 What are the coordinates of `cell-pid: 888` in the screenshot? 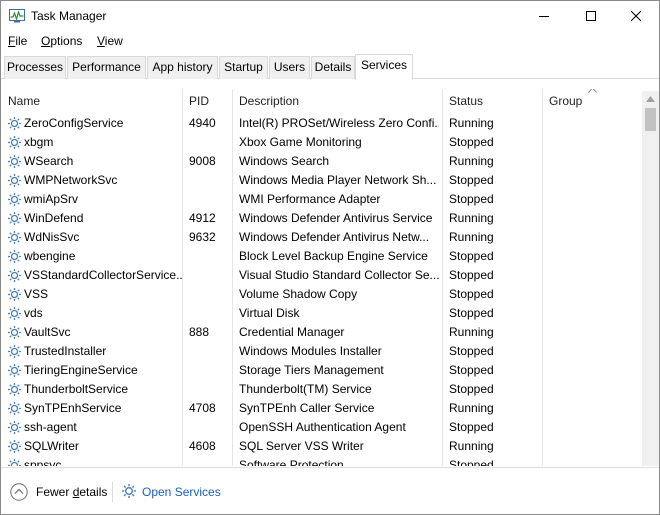 It's located at (199, 332).